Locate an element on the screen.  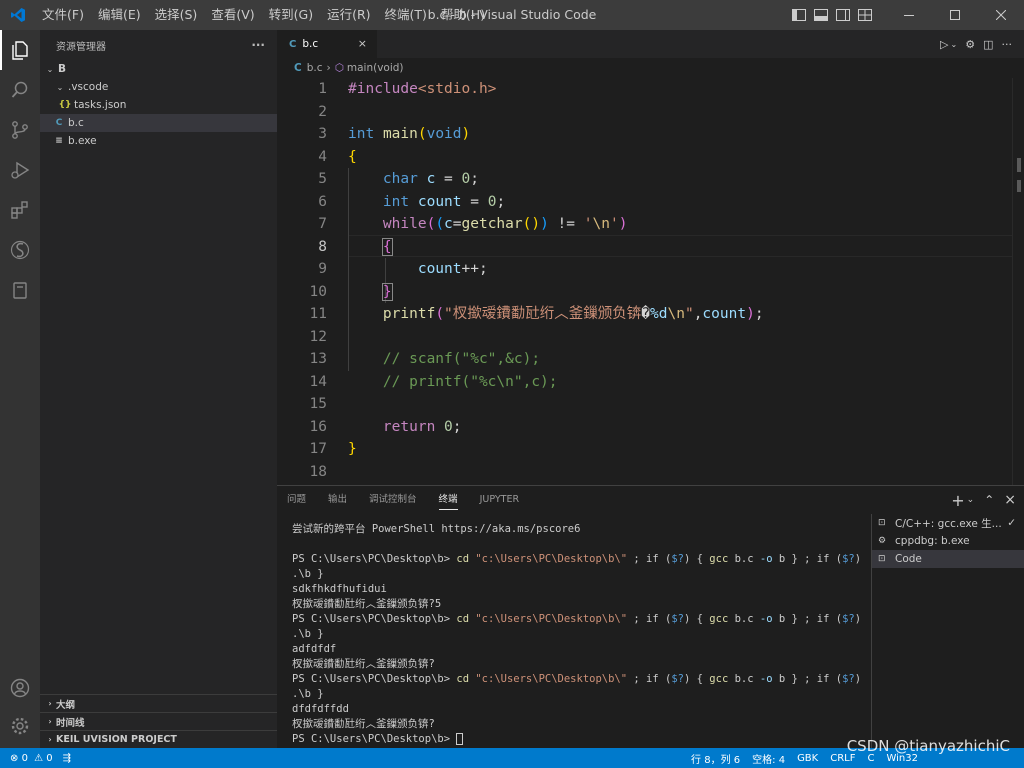
terminal-dropdown-icon: ⌄ is located at coordinates (971, 500).